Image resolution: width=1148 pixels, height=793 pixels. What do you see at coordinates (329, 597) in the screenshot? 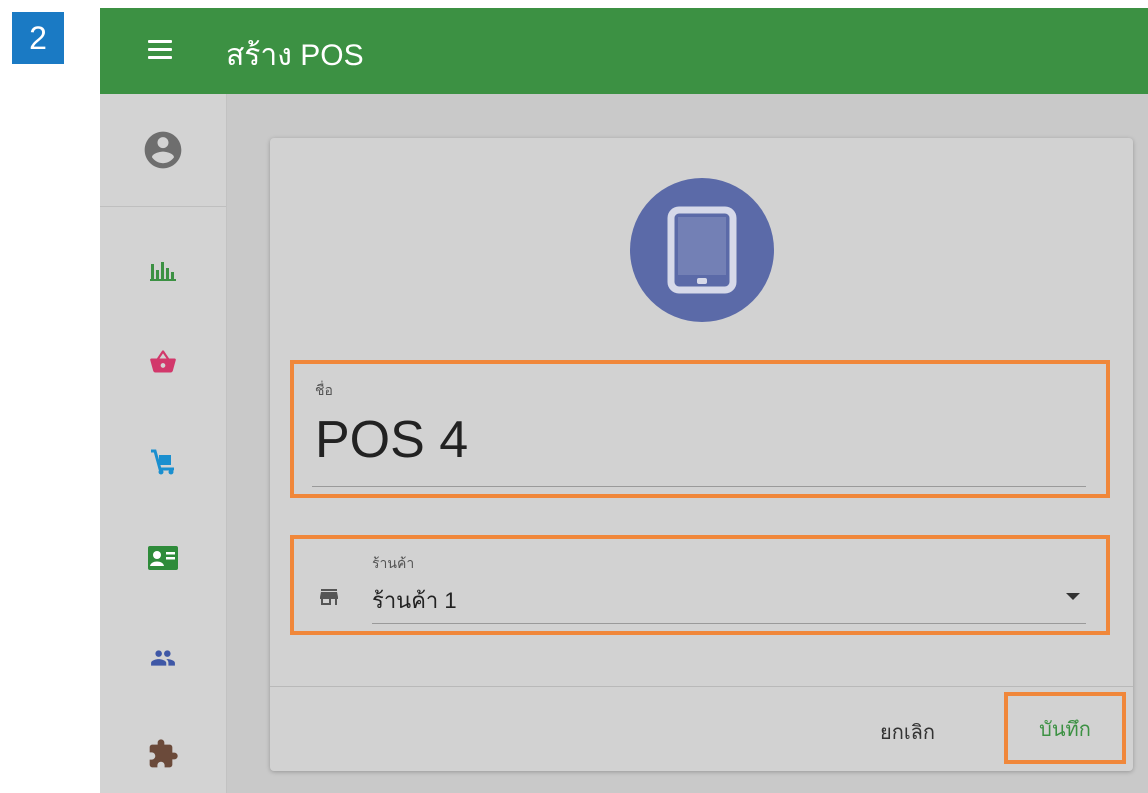
I see `store-icon` at bounding box center [329, 597].